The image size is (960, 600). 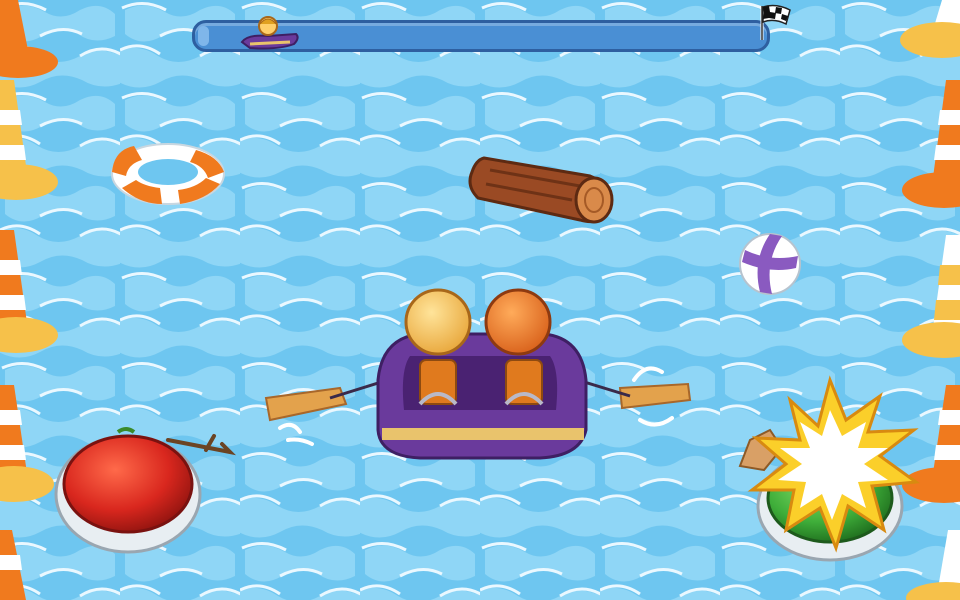 I want to click on race-progress-bar, so click(x=491, y=28).